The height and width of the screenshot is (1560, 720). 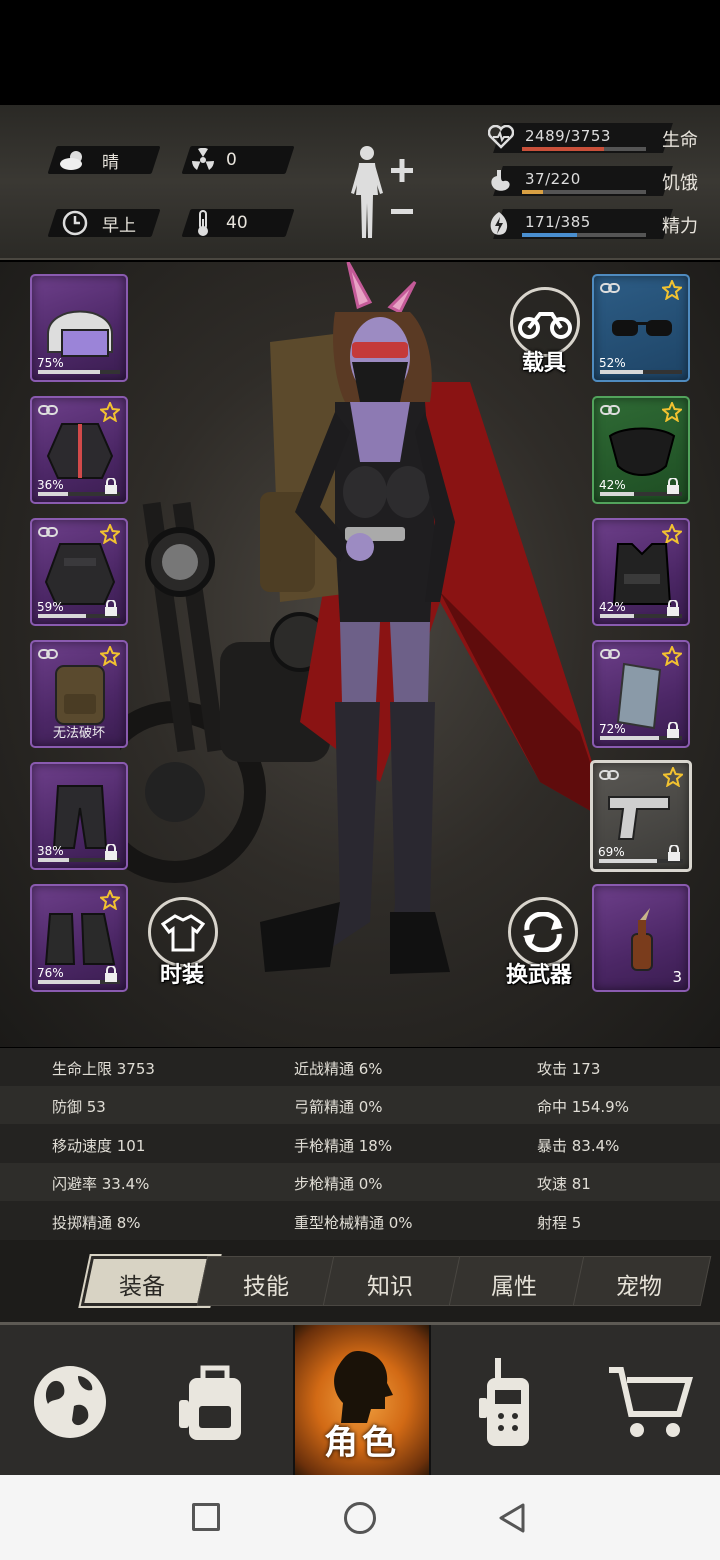 What do you see at coordinates (504, 1401) in the screenshot?
I see `walkie-talkie-icon` at bounding box center [504, 1401].